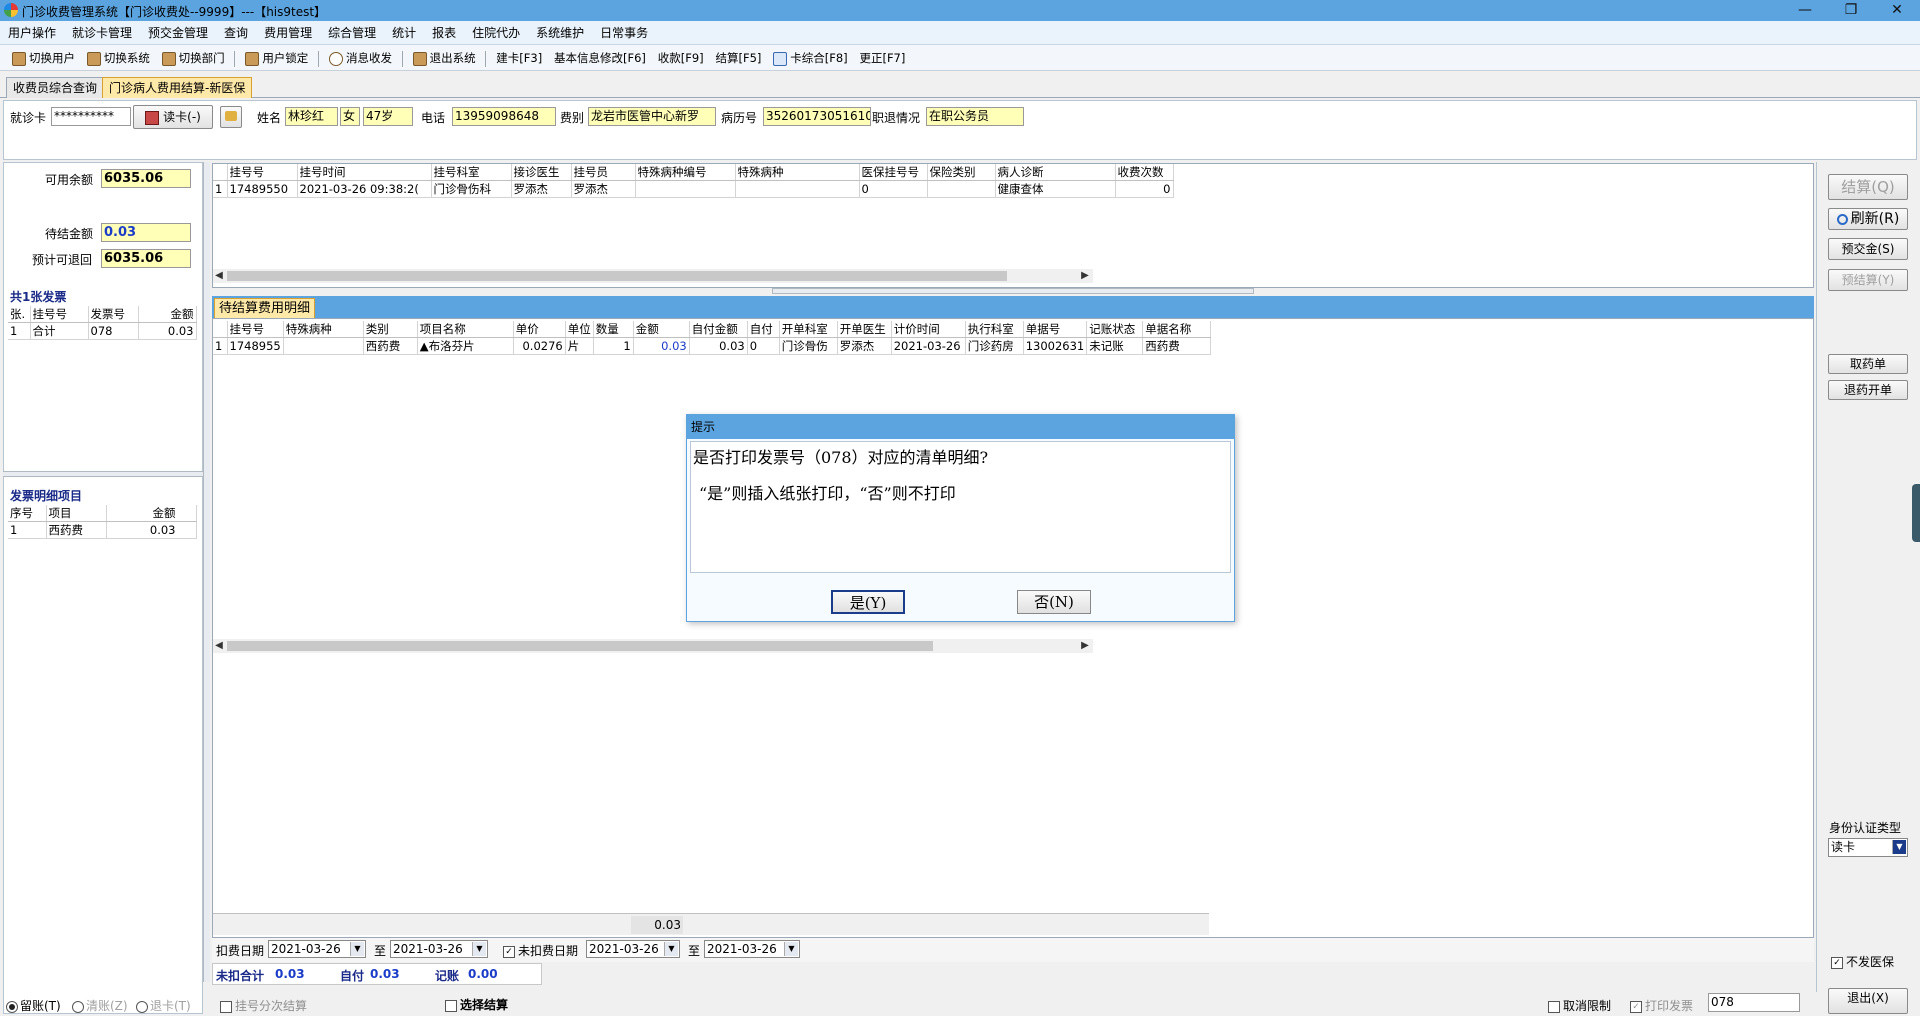 The height and width of the screenshot is (1016, 1920). I want to click on clear-account-radio: 清账(Z), so click(100, 1005).